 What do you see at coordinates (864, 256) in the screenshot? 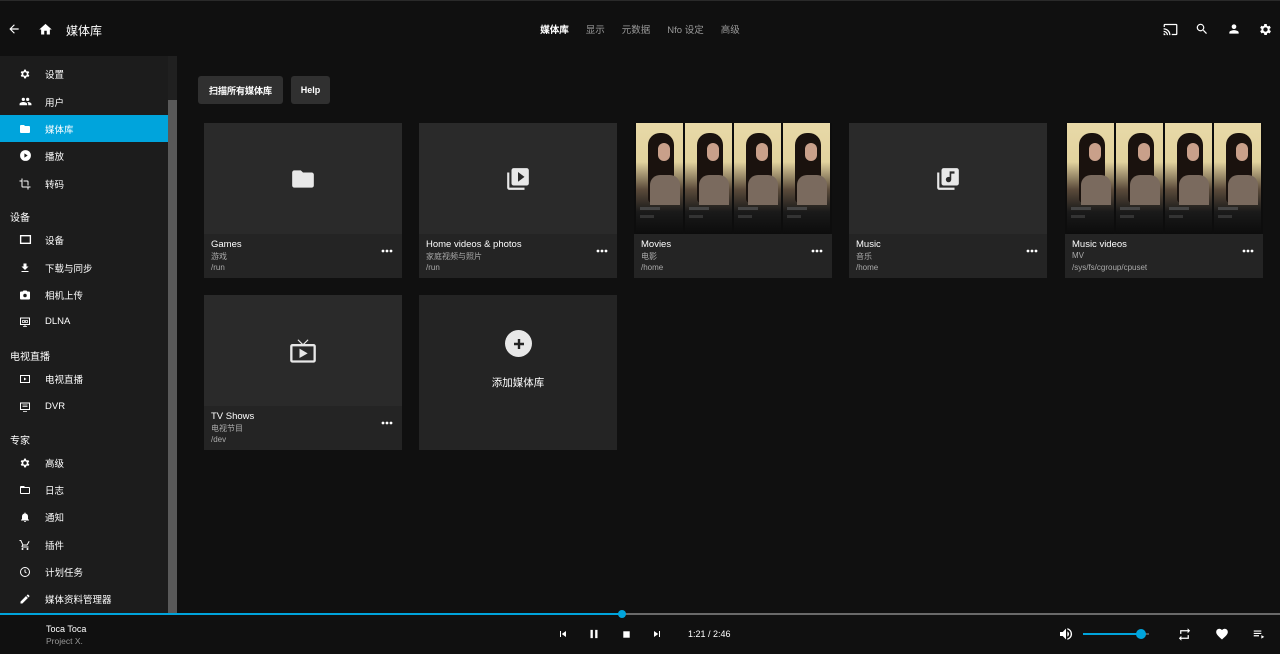
I see `library-type: 音乐` at bounding box center [864, 256].